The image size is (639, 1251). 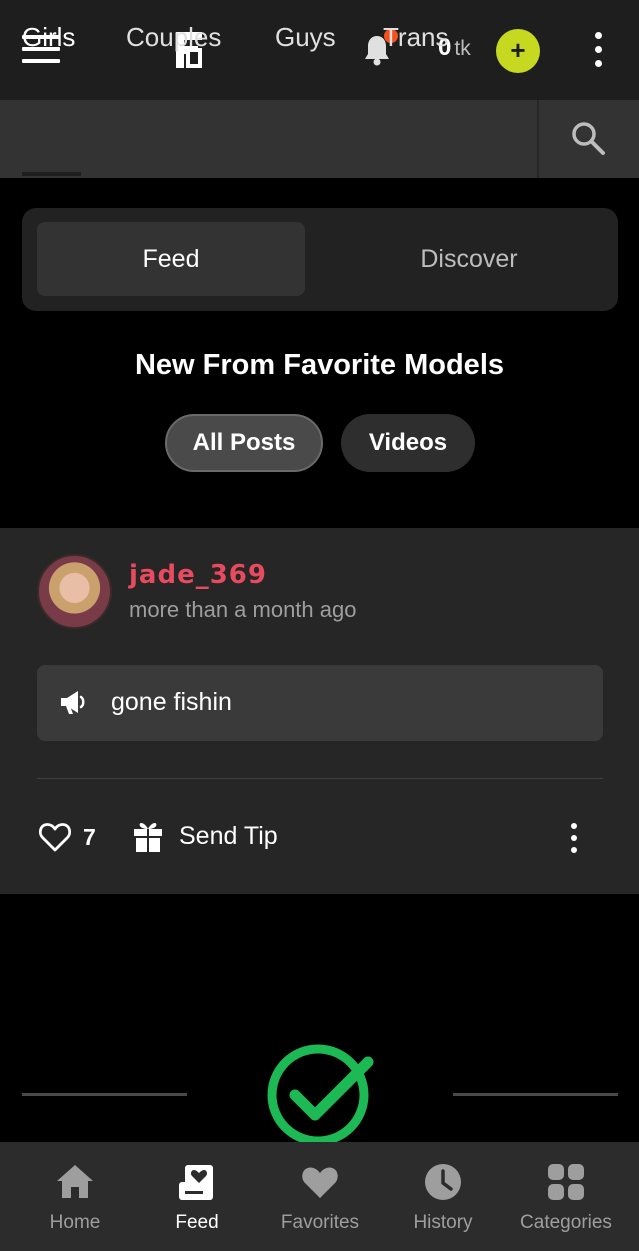 I want to click on more-options-icon, so click(x=598, y=51).